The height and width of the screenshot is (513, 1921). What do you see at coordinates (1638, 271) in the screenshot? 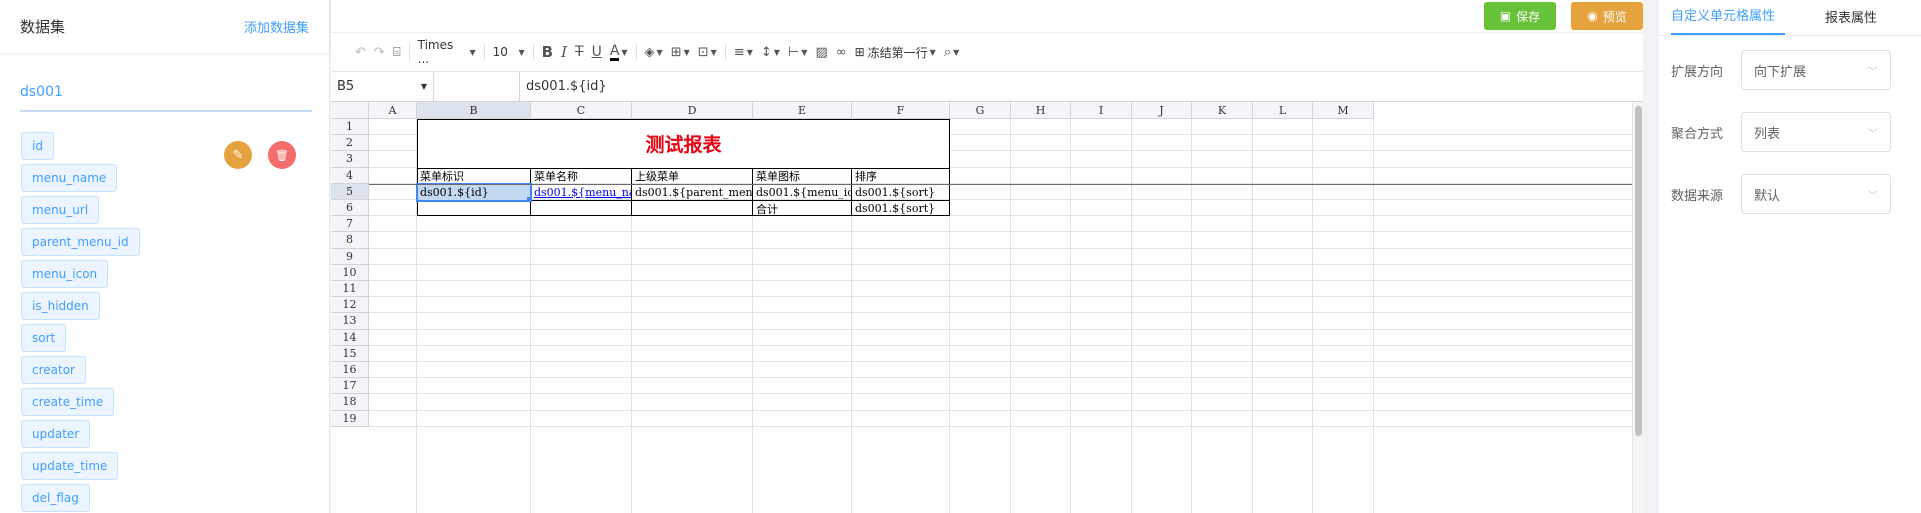
I see `scrollbar-thumb` at bounding box center [1638, 271].